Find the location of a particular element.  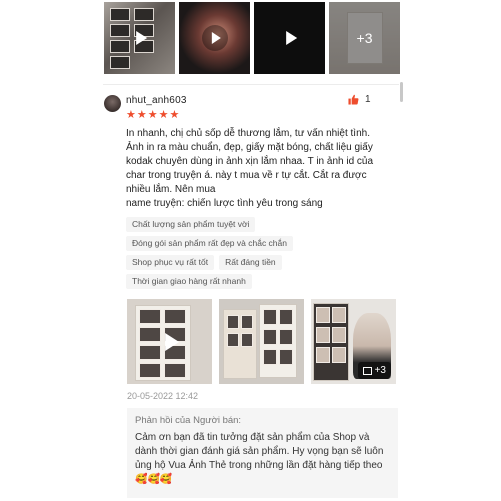

review-photo-3: +3 is located at coordinates (353, 341).